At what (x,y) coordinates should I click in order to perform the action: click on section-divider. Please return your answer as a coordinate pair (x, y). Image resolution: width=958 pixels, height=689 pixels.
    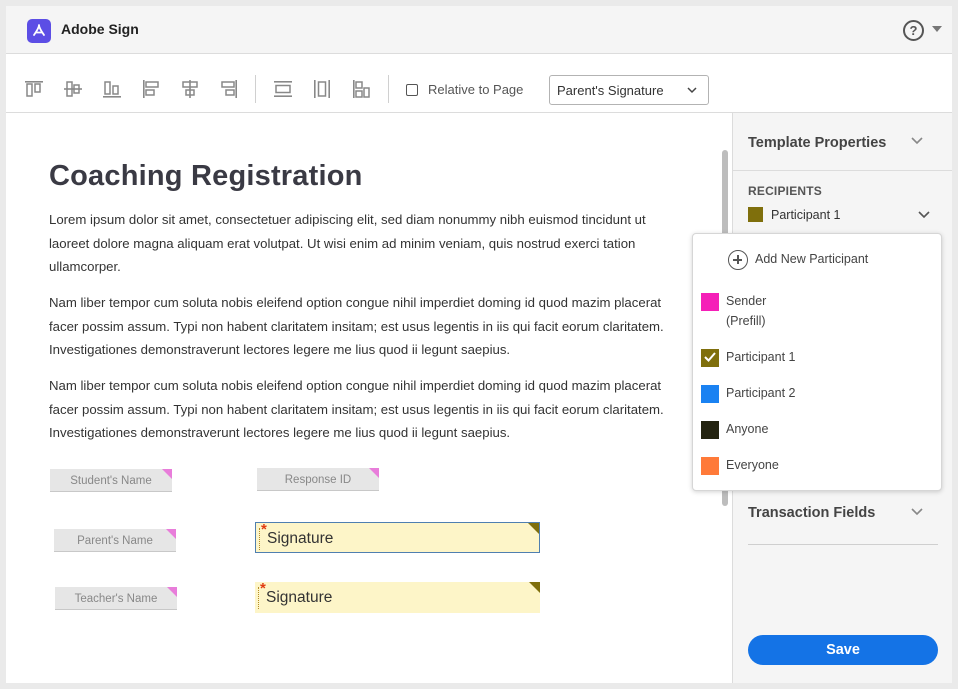
    Looking at the image, I should click on (843, 544).